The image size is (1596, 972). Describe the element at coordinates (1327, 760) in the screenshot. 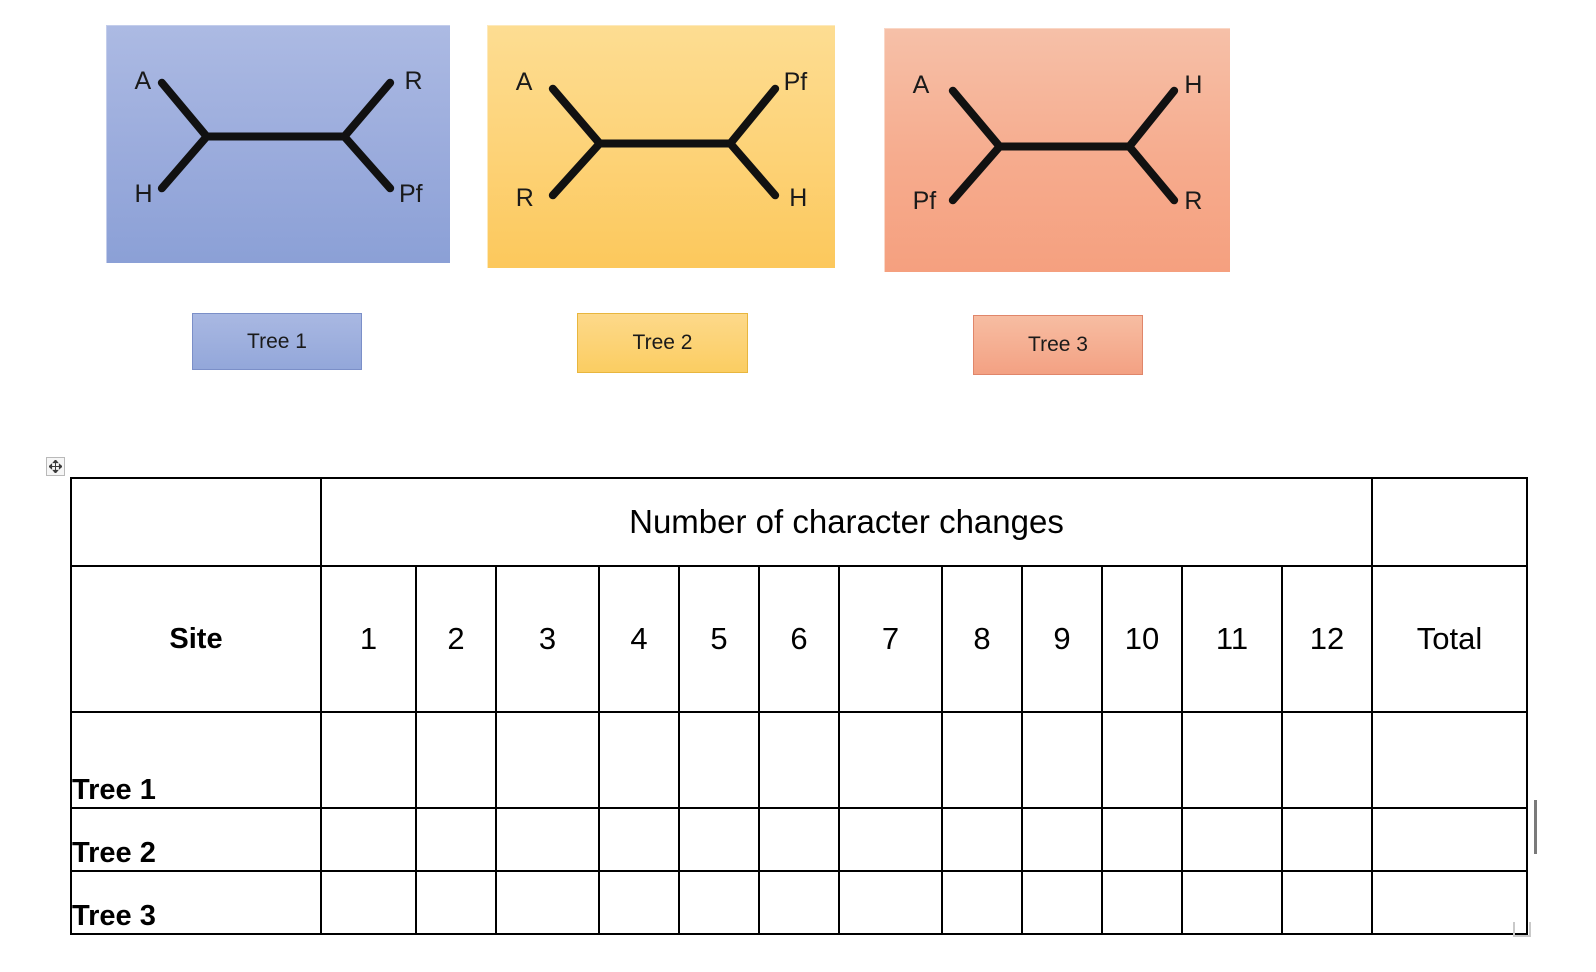

I see `cell-tree1-site12` at that location.